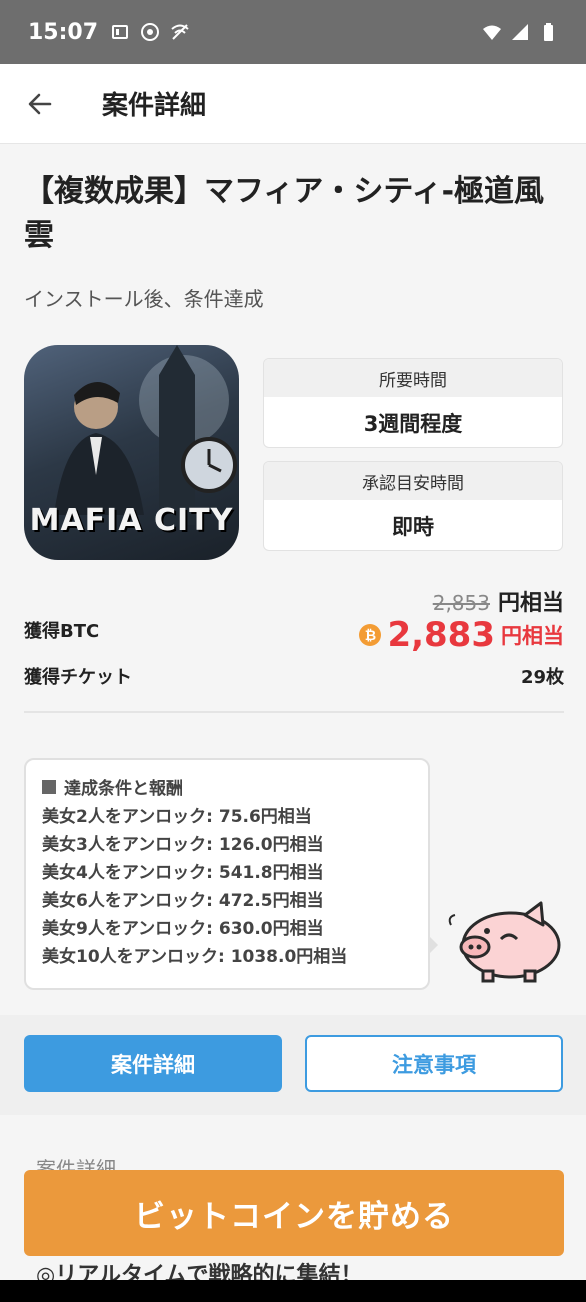  What do you see at coordinates (520, 32) in the screenshot?
I see `signal-icon` at bounding box center [520, 32].